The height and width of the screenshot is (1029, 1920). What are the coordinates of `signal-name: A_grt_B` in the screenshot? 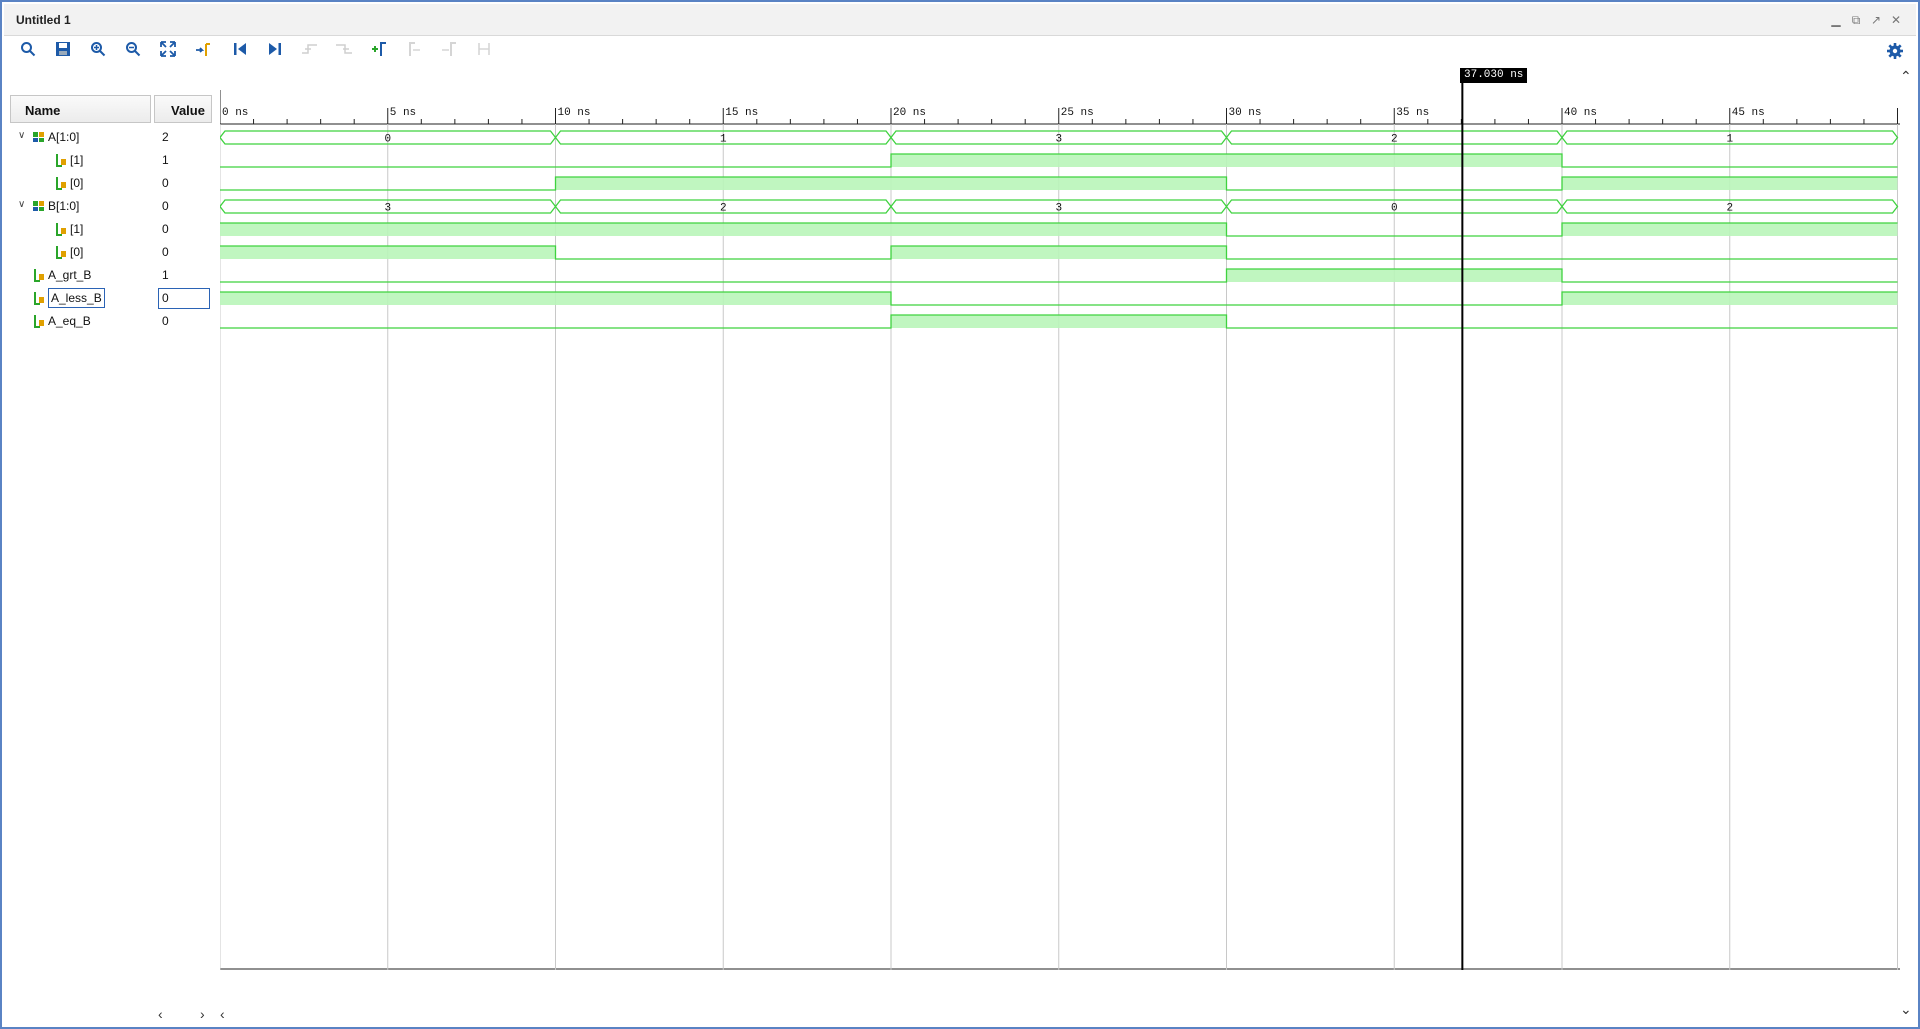 It's located at (69, 275).